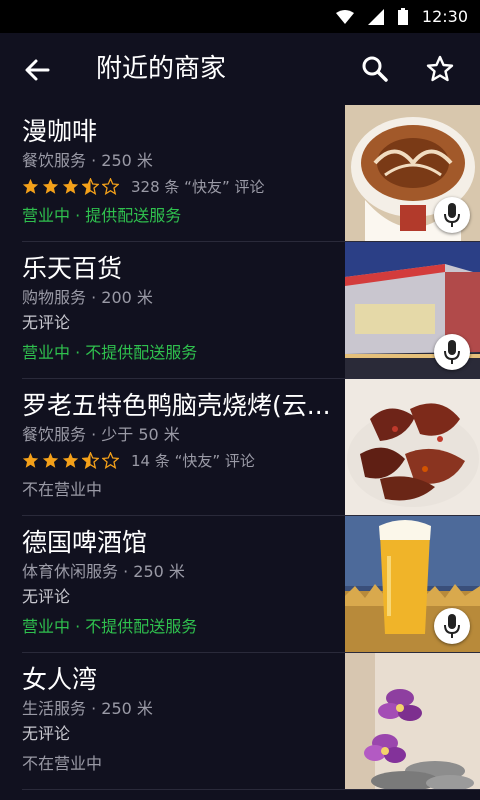 The width and height of the screenshot is (480, 800). I want to click on app-bar: 附近的商家, so click(240, 69).